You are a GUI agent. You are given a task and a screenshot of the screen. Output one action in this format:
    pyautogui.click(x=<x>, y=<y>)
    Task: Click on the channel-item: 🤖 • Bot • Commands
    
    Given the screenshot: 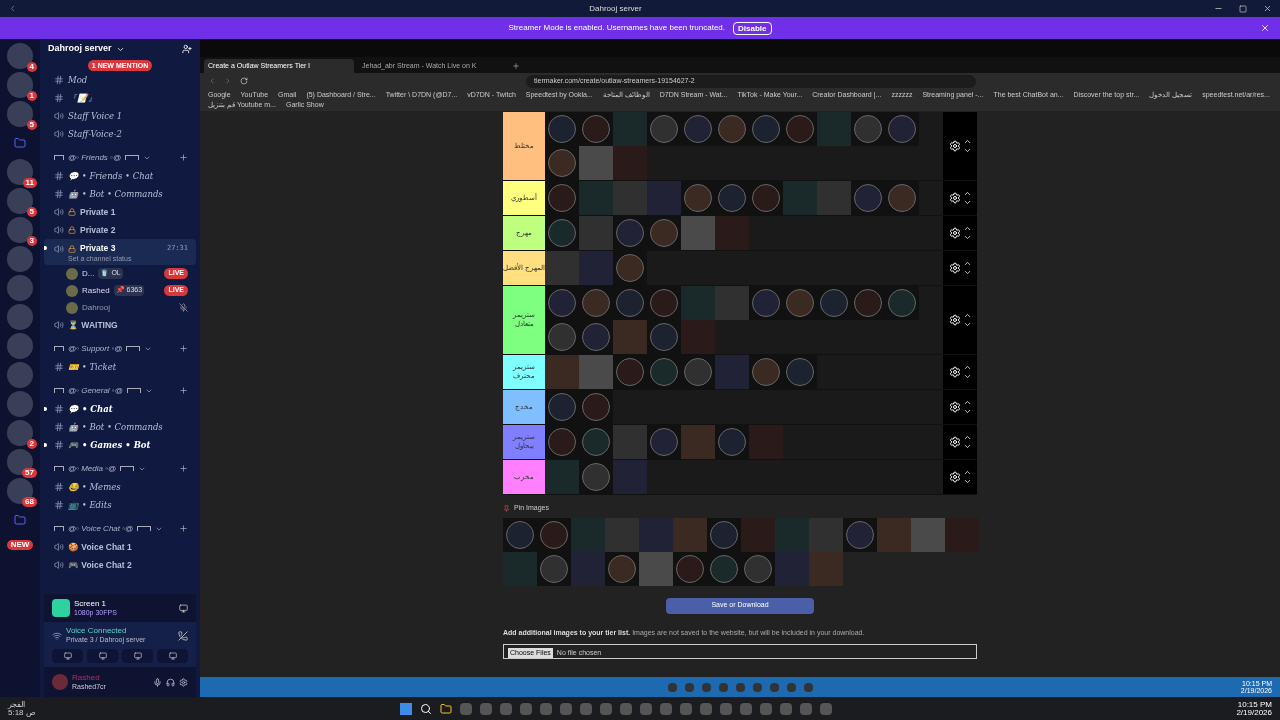 What is the action you would take?
    pyautogui.click(x=120, y=427)
    